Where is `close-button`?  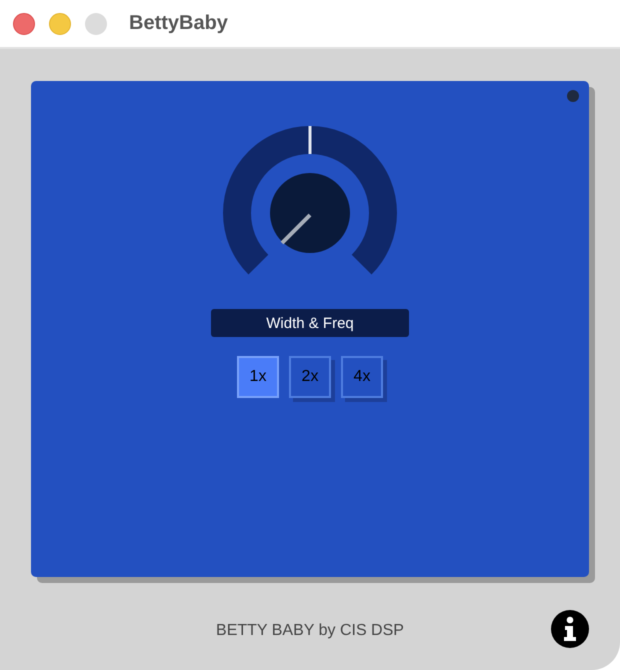 close-button is located at coordinates (24, 23).